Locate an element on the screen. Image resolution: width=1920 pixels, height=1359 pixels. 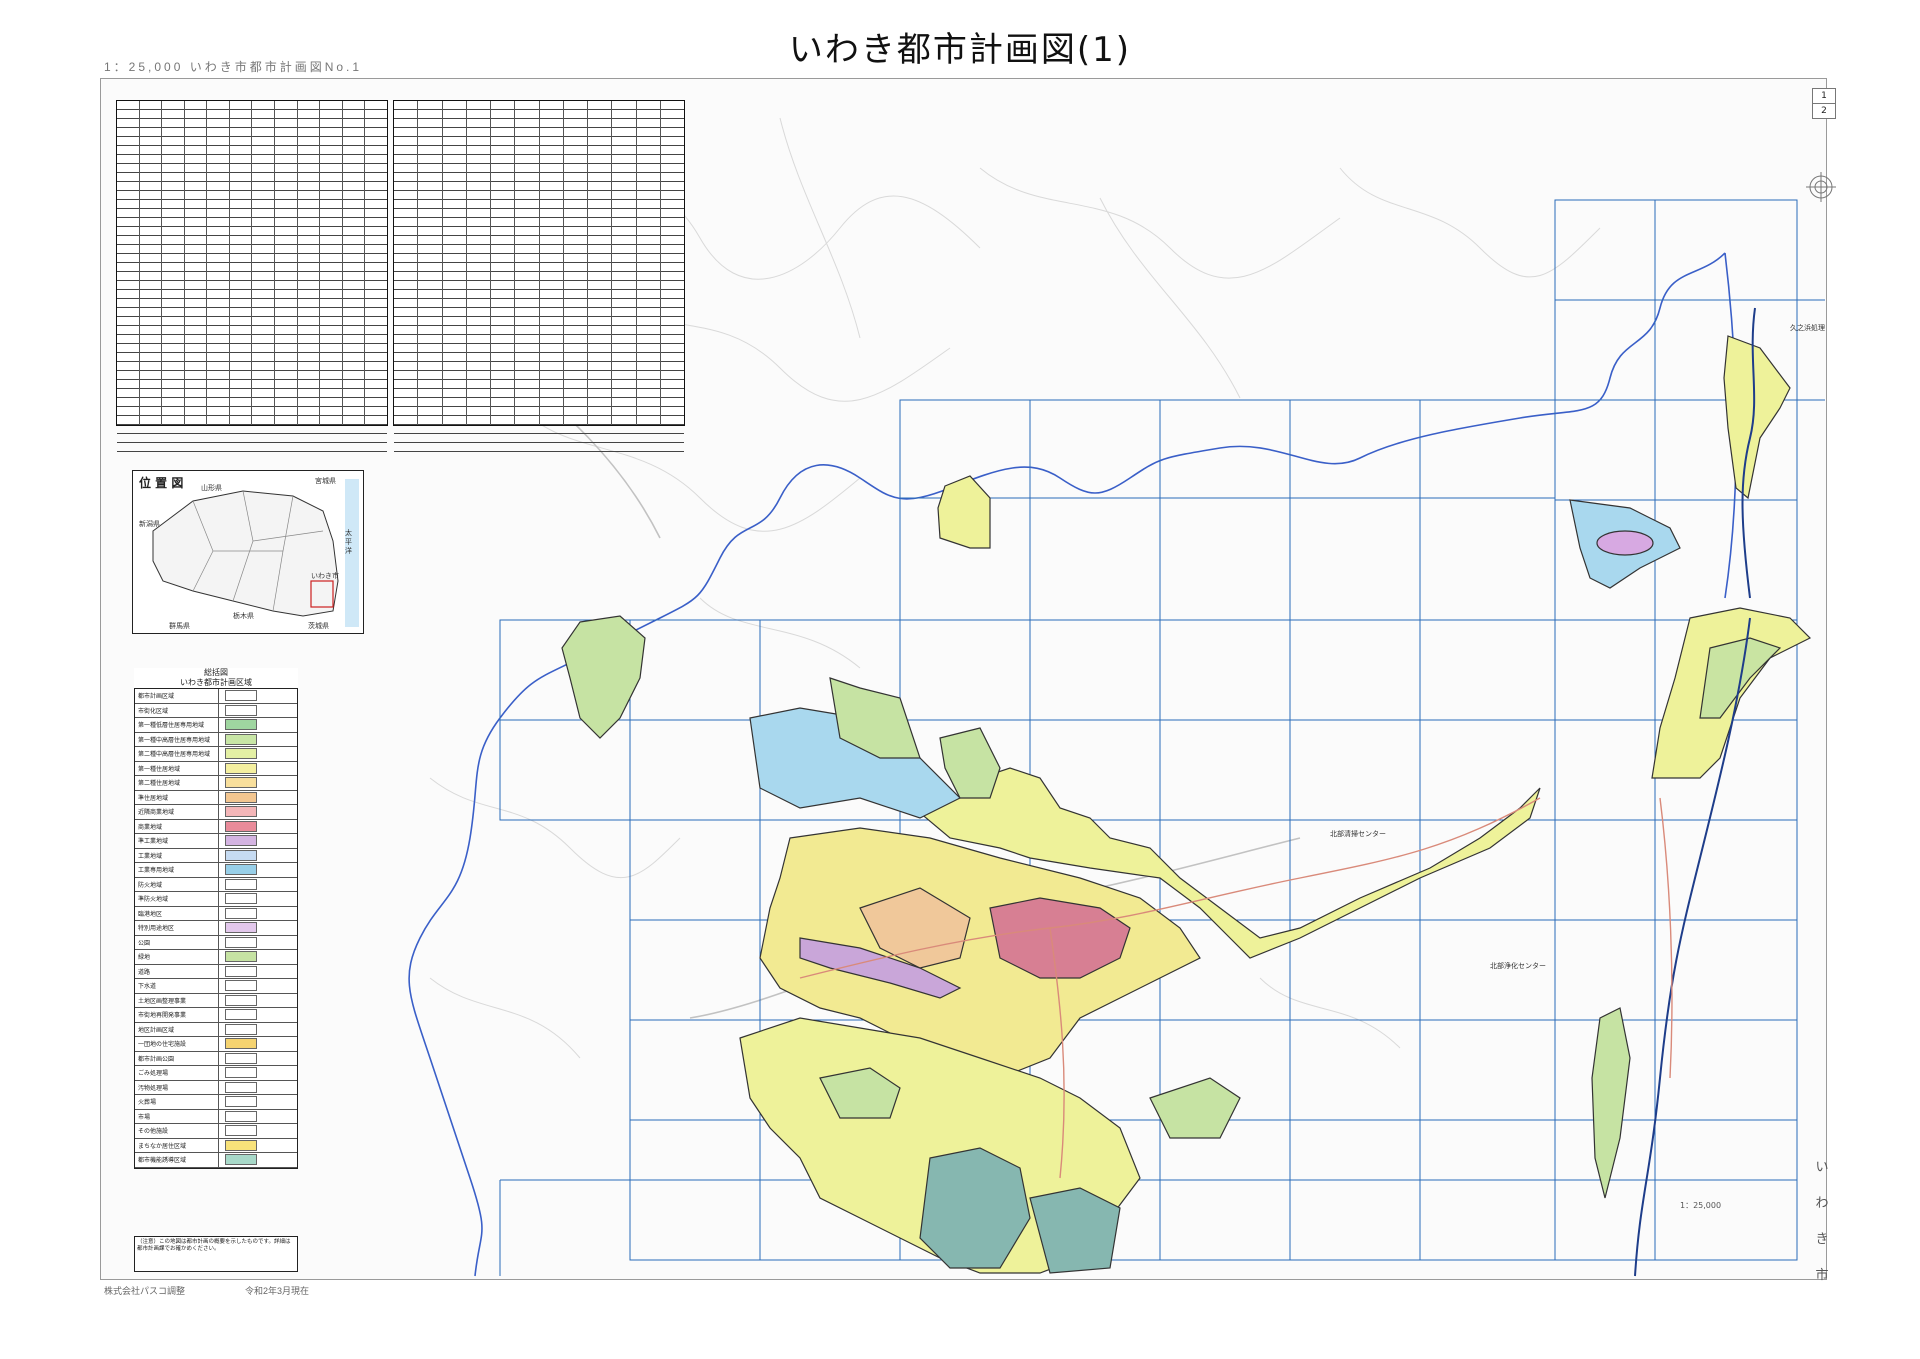
label-niigata: 新潟県 is located at coordinates (149, 524).